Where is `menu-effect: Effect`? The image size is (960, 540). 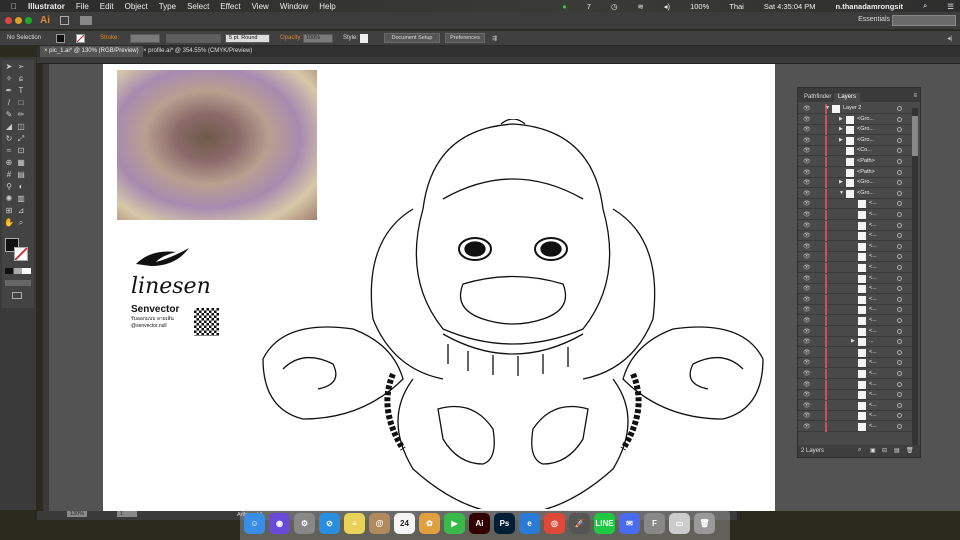
menu-effect: Effect is located at coordinates (230, 6).